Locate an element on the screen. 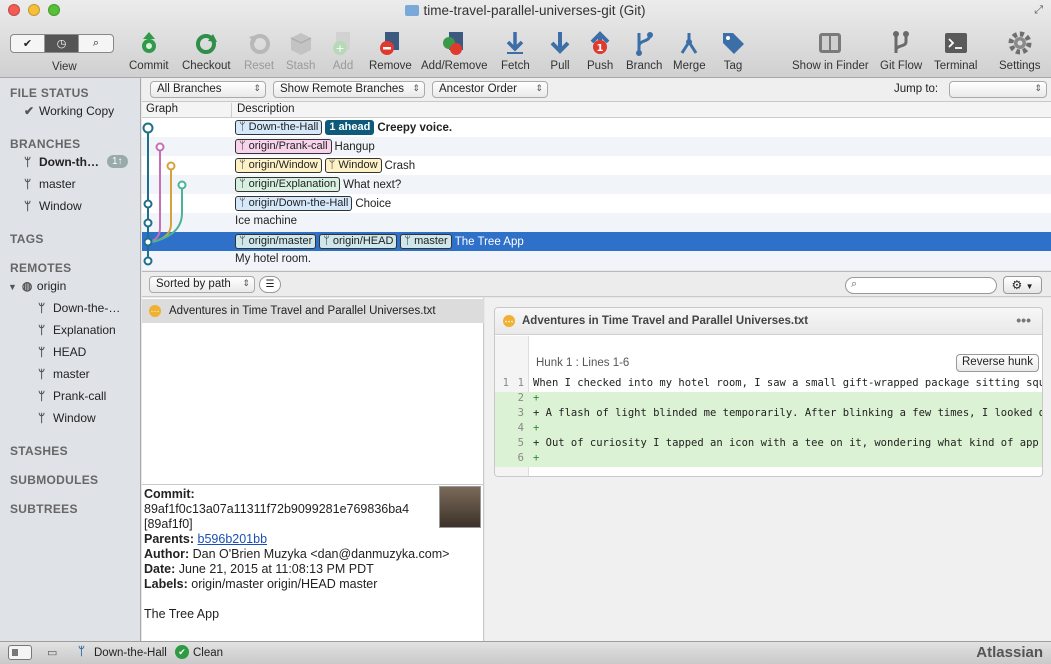  add-button: + Add is located at coordinates (343, 51).